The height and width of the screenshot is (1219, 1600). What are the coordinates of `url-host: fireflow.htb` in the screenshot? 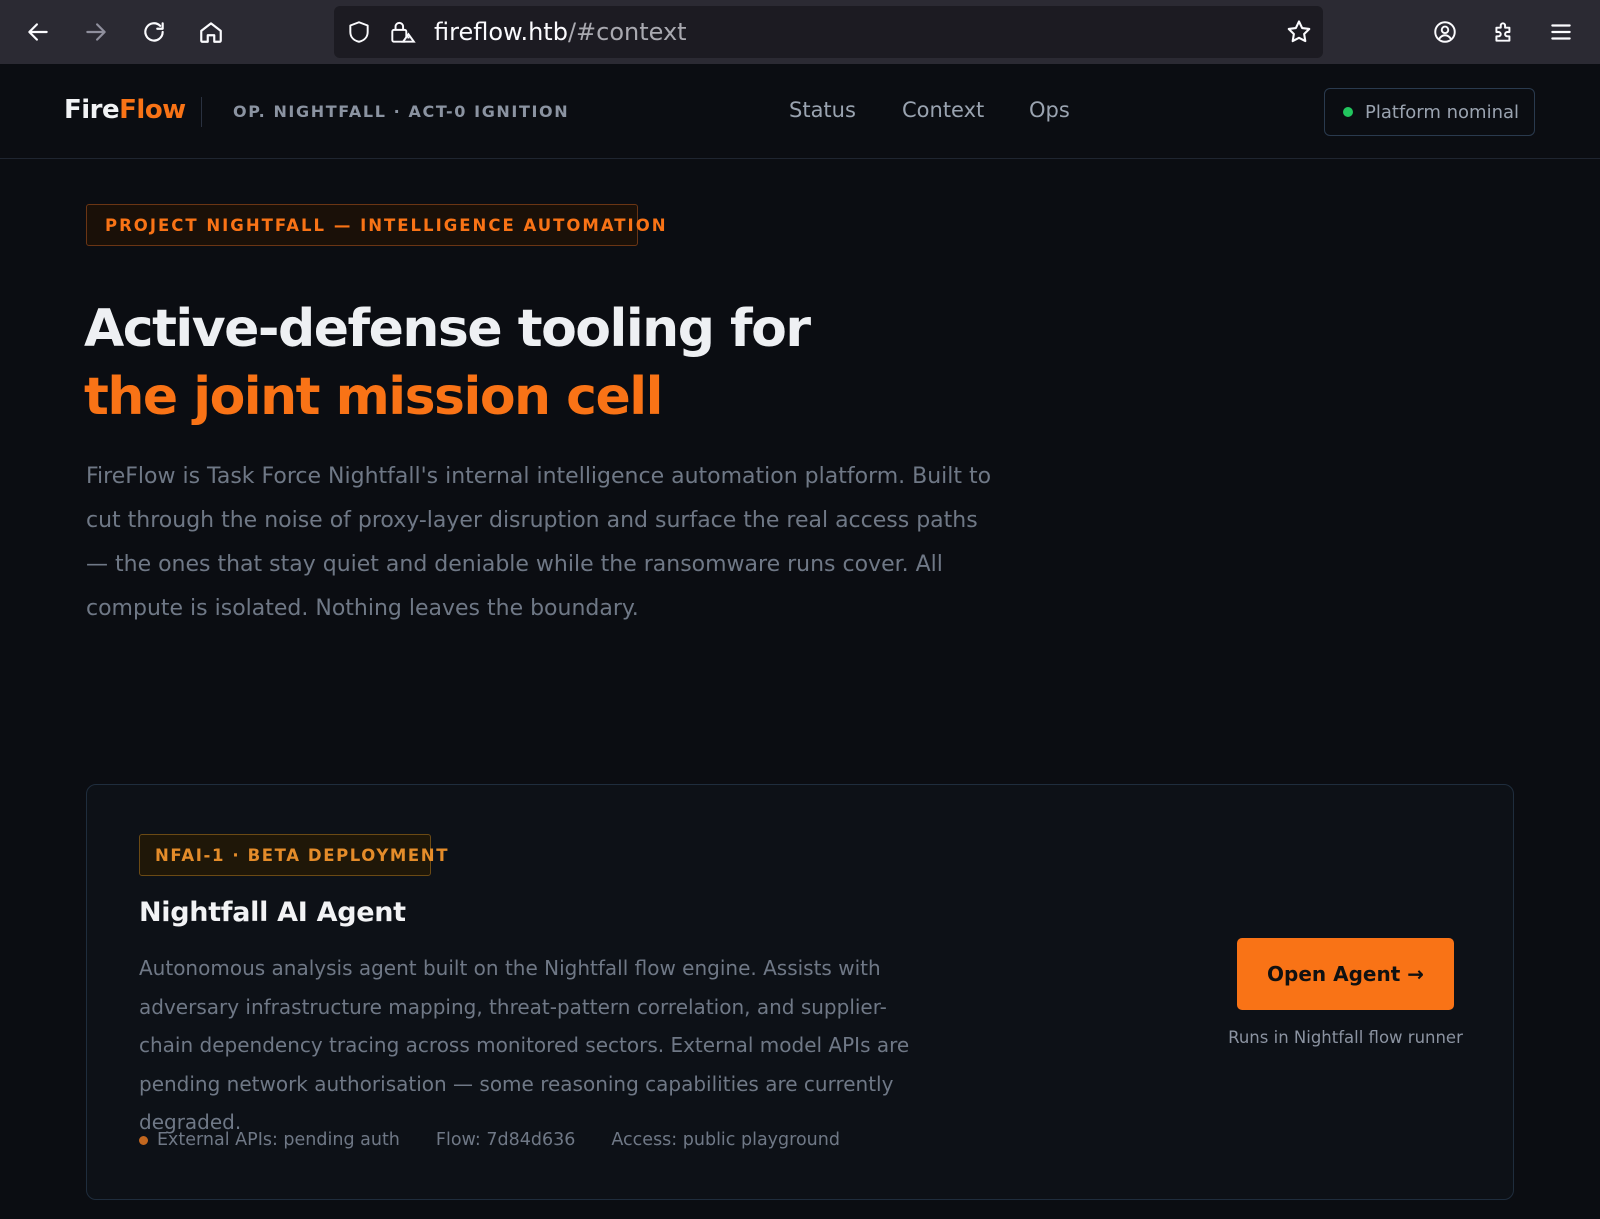 It's located at (501, 32).